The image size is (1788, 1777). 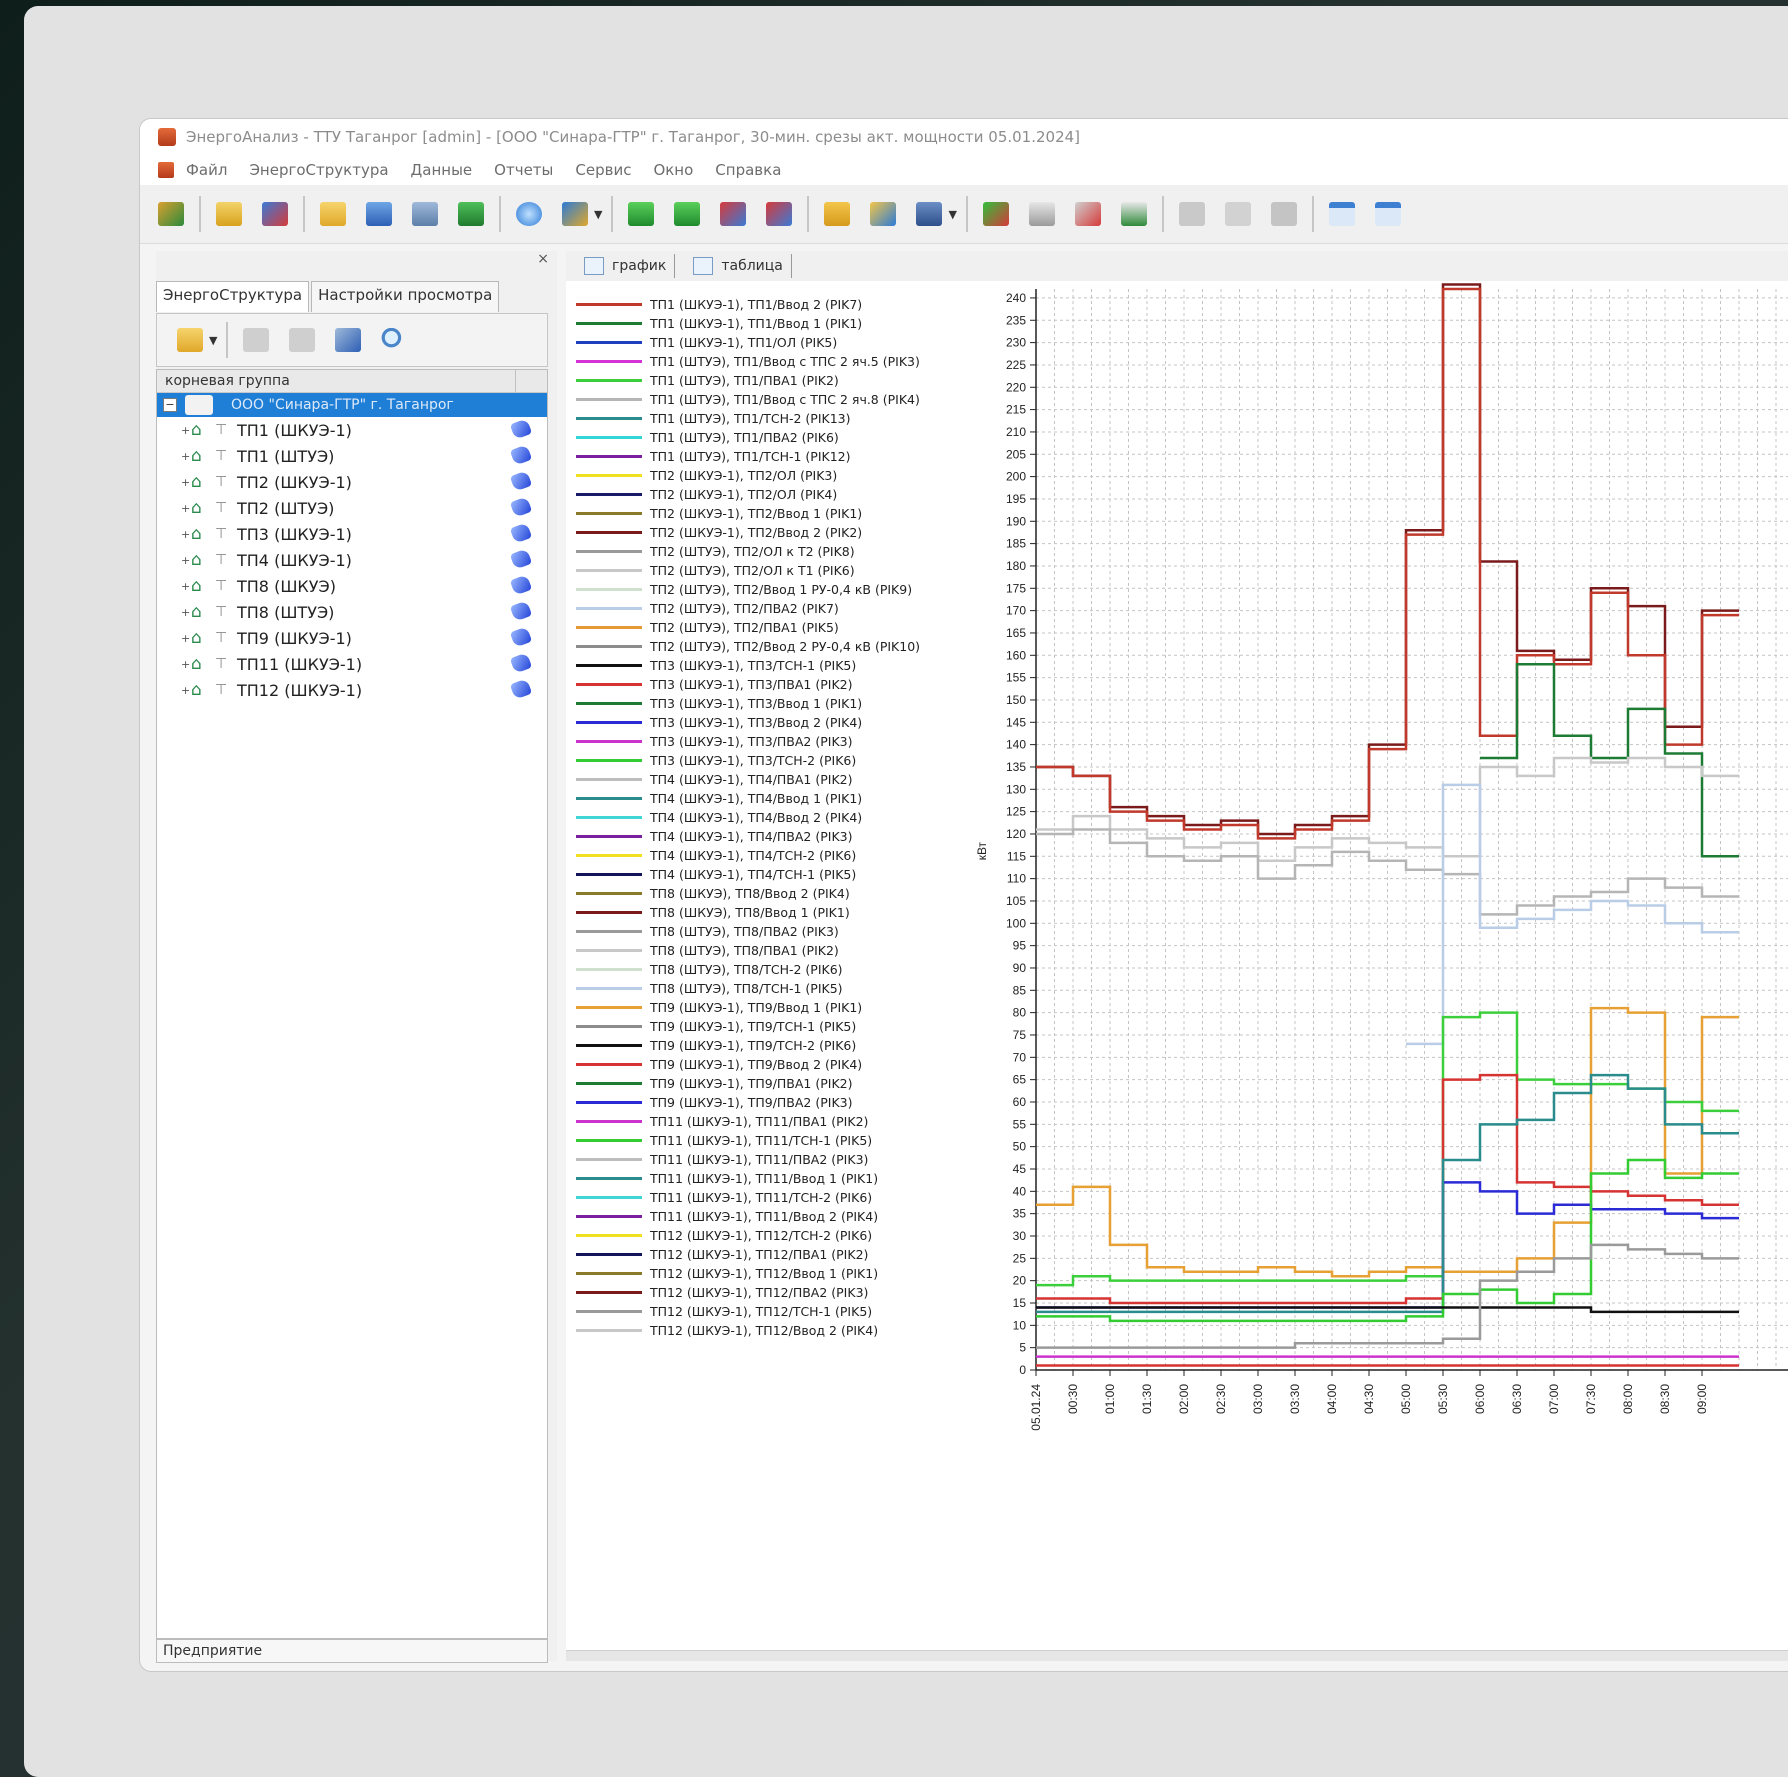 What do you see at coordinates (333, 214) in the screenshot?
I see `open-button` at bounding box center [333, 214].